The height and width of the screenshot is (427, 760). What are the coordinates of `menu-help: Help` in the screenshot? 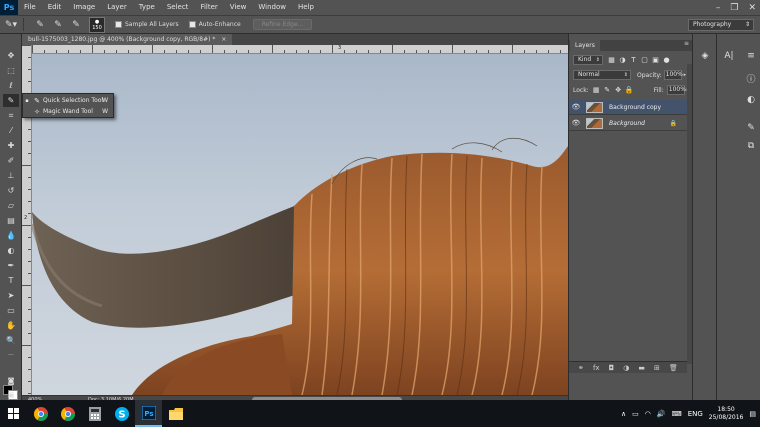 It's located at (306, 7).